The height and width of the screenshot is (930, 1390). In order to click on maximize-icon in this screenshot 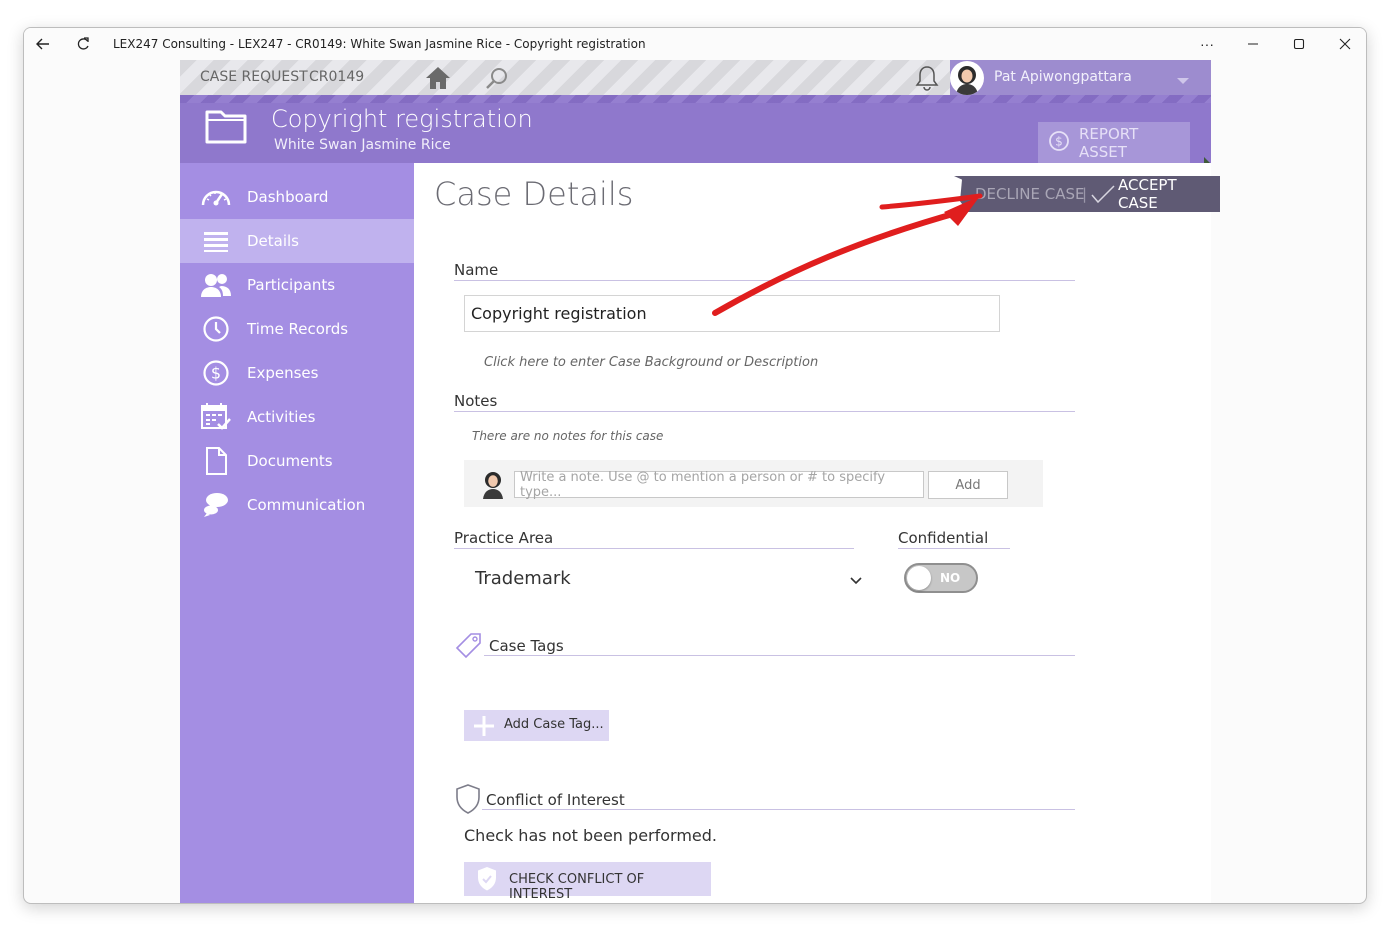, I will do `click(1299, 44)`.